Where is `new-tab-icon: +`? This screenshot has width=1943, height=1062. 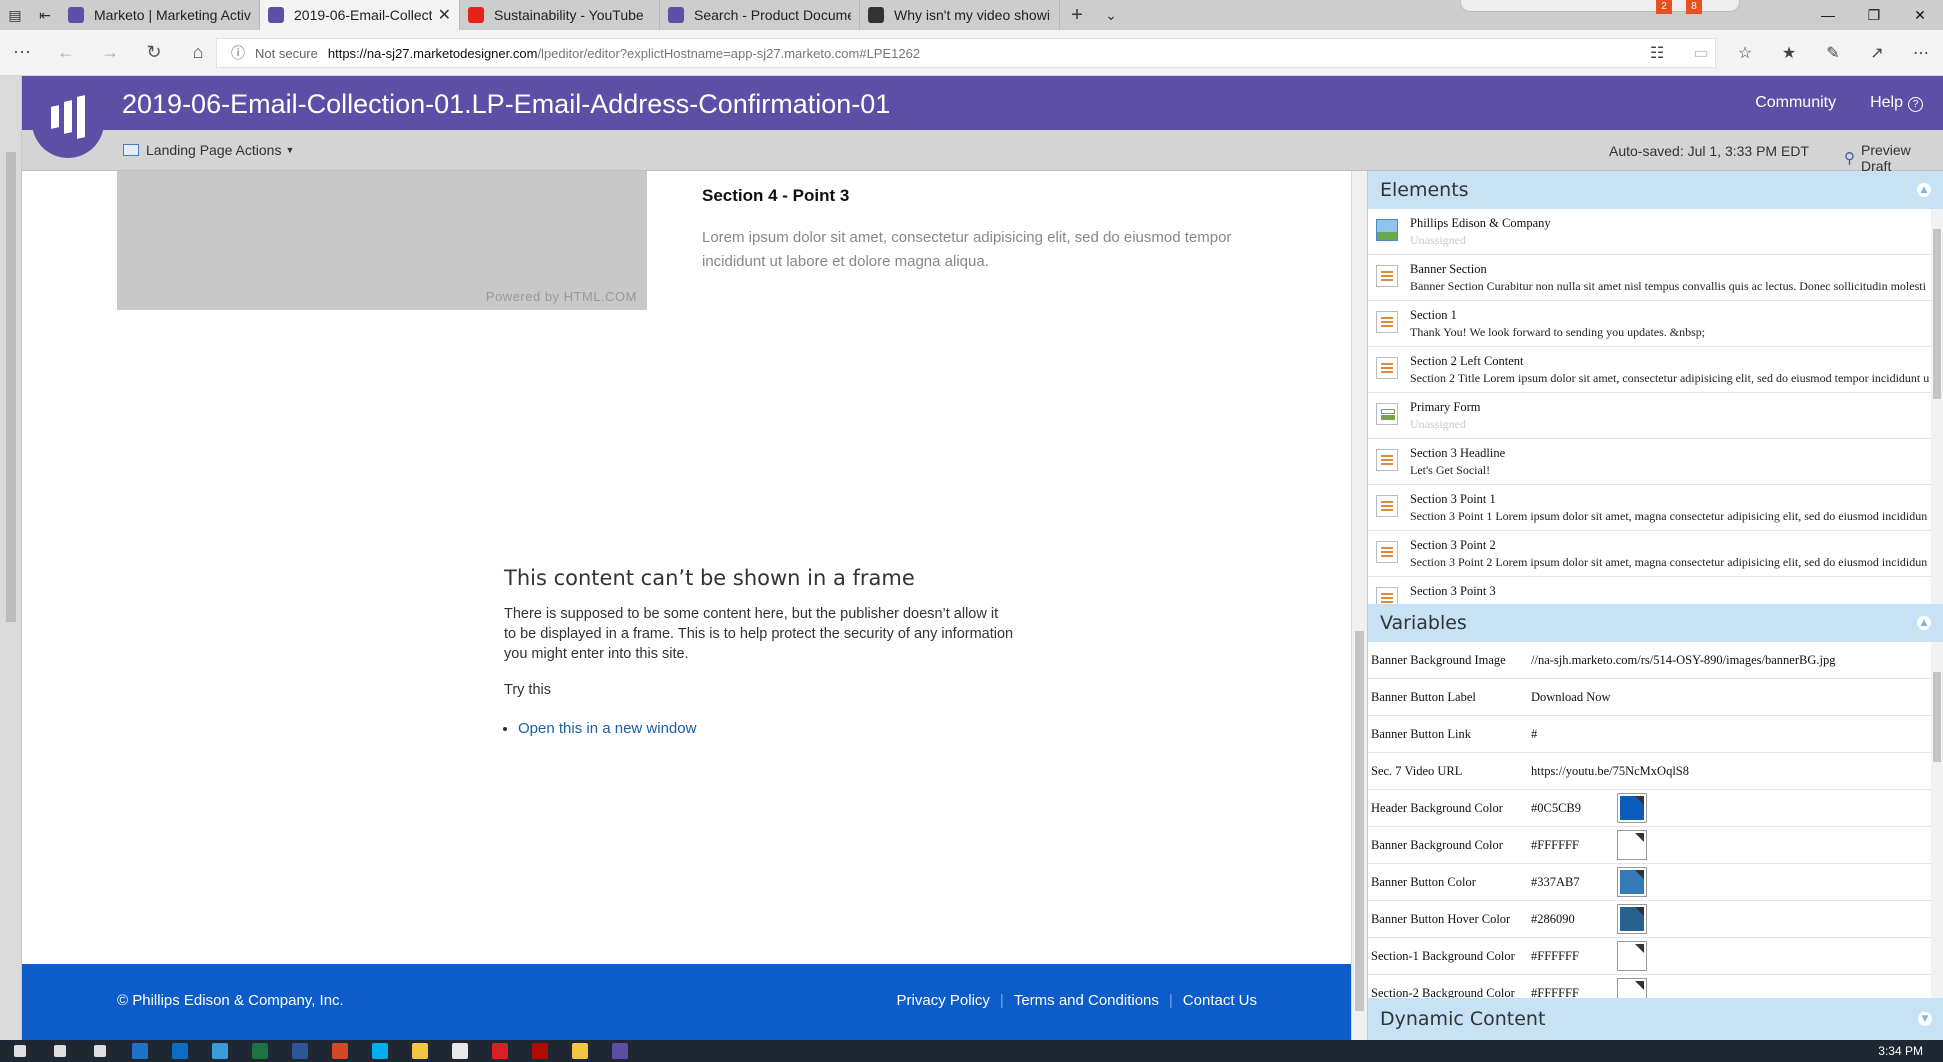
new-tab-icon: + is located at coordinates (1077, 15).